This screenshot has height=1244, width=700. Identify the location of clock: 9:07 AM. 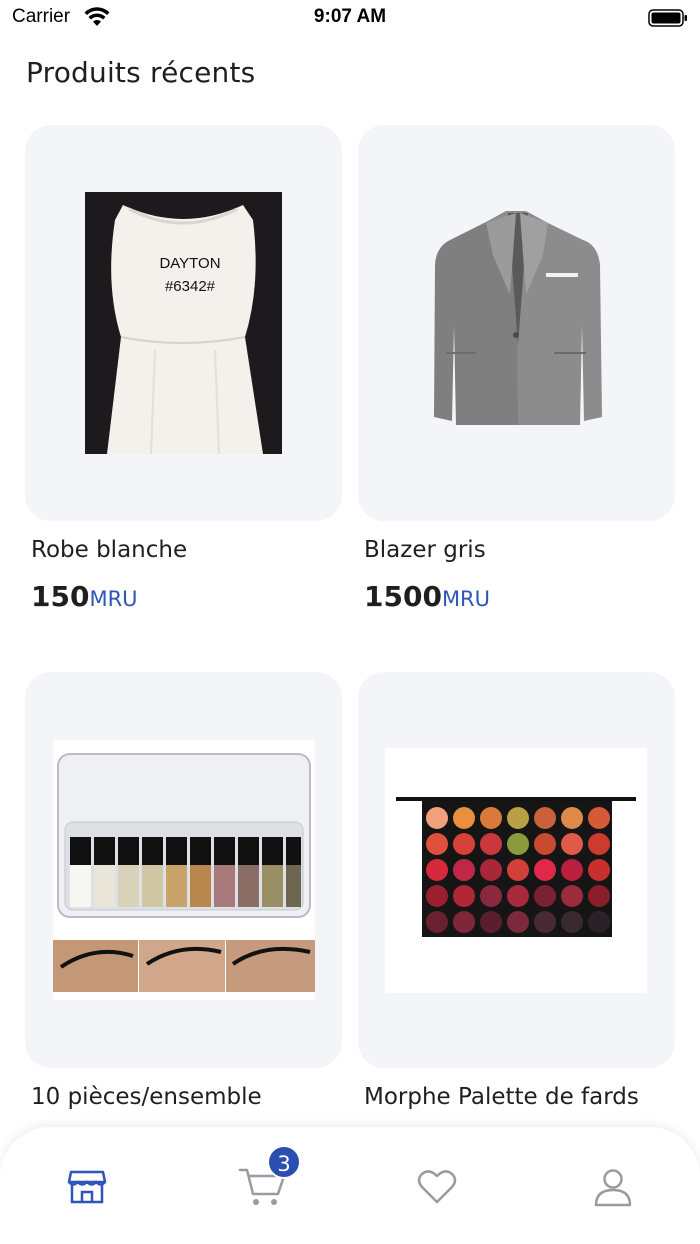
(350, 16).